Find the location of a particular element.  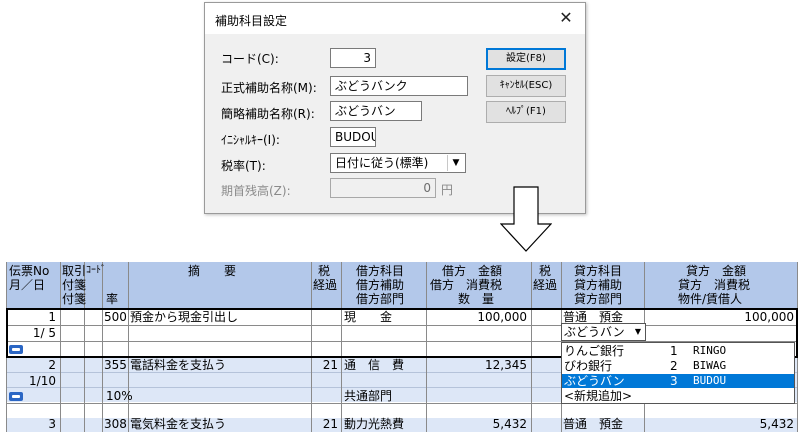

header-slip-no: 伝票No is located at coordinates (29, 271).